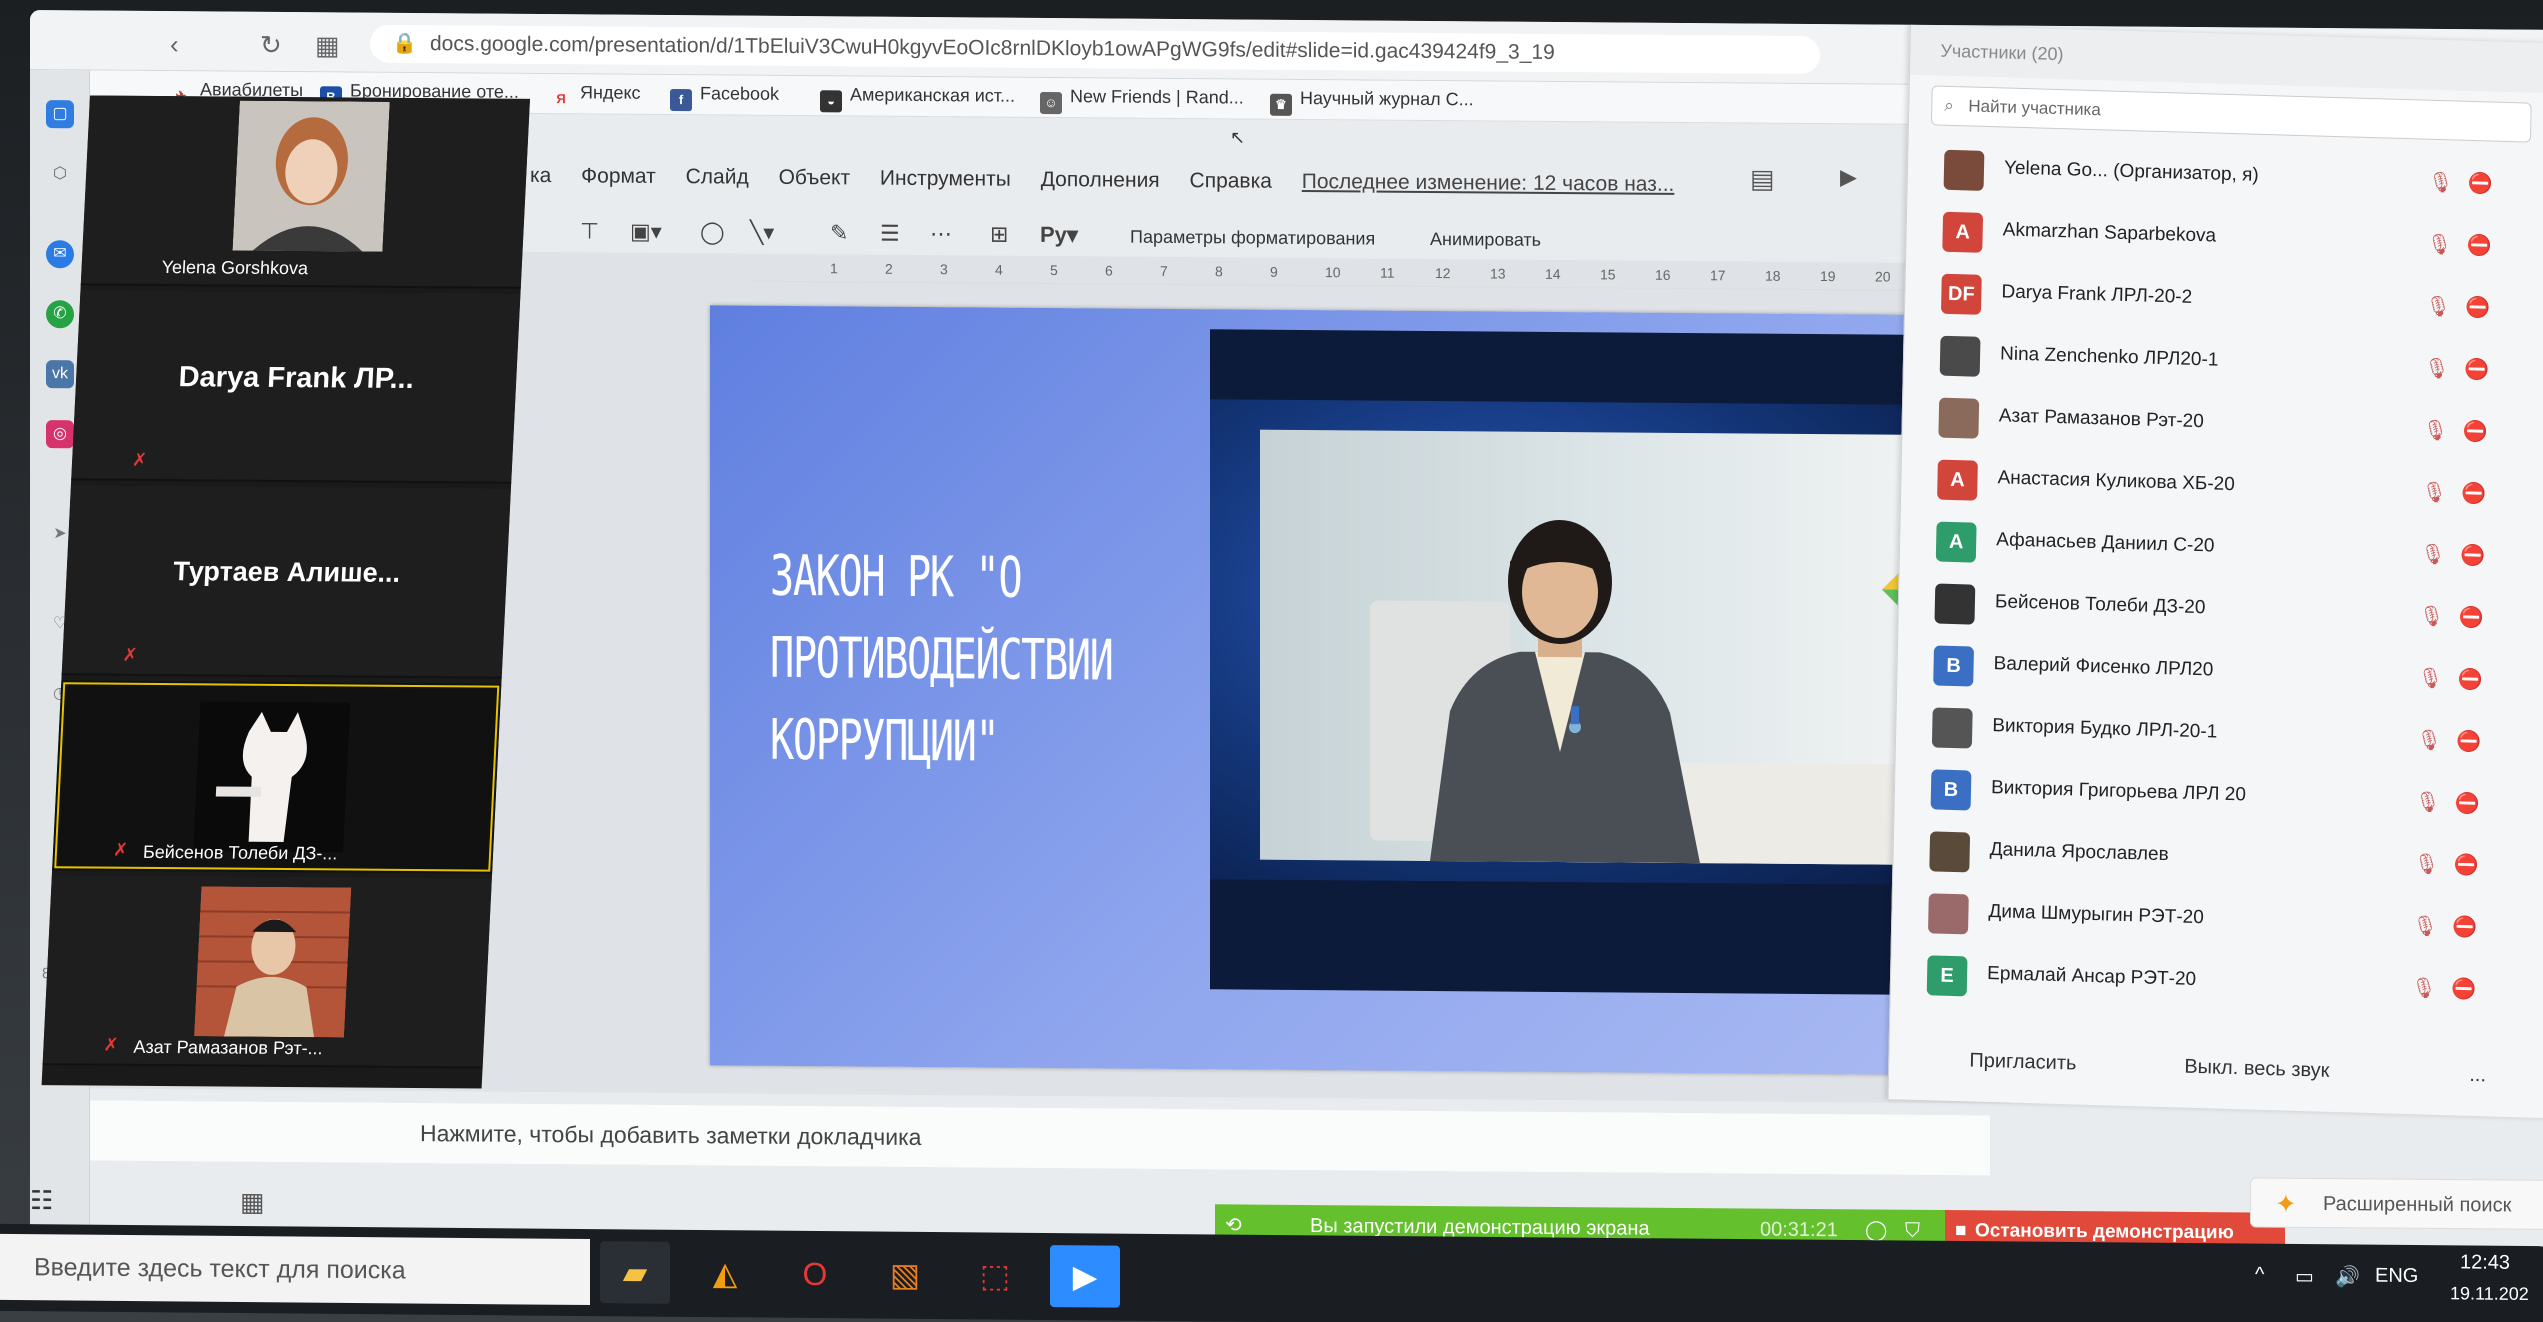  What do you see at coordinates (1959, 418) in the screenshot?
I see `participant-avatar` at bounding box center [1959, 418].